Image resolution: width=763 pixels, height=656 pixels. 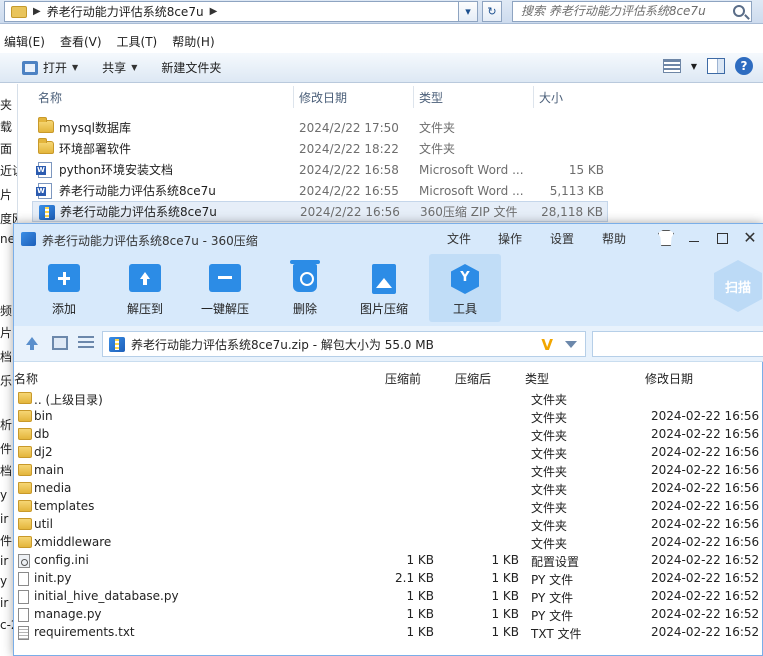 I want to click on nav-item: 乐, so click(x=6, y=381).